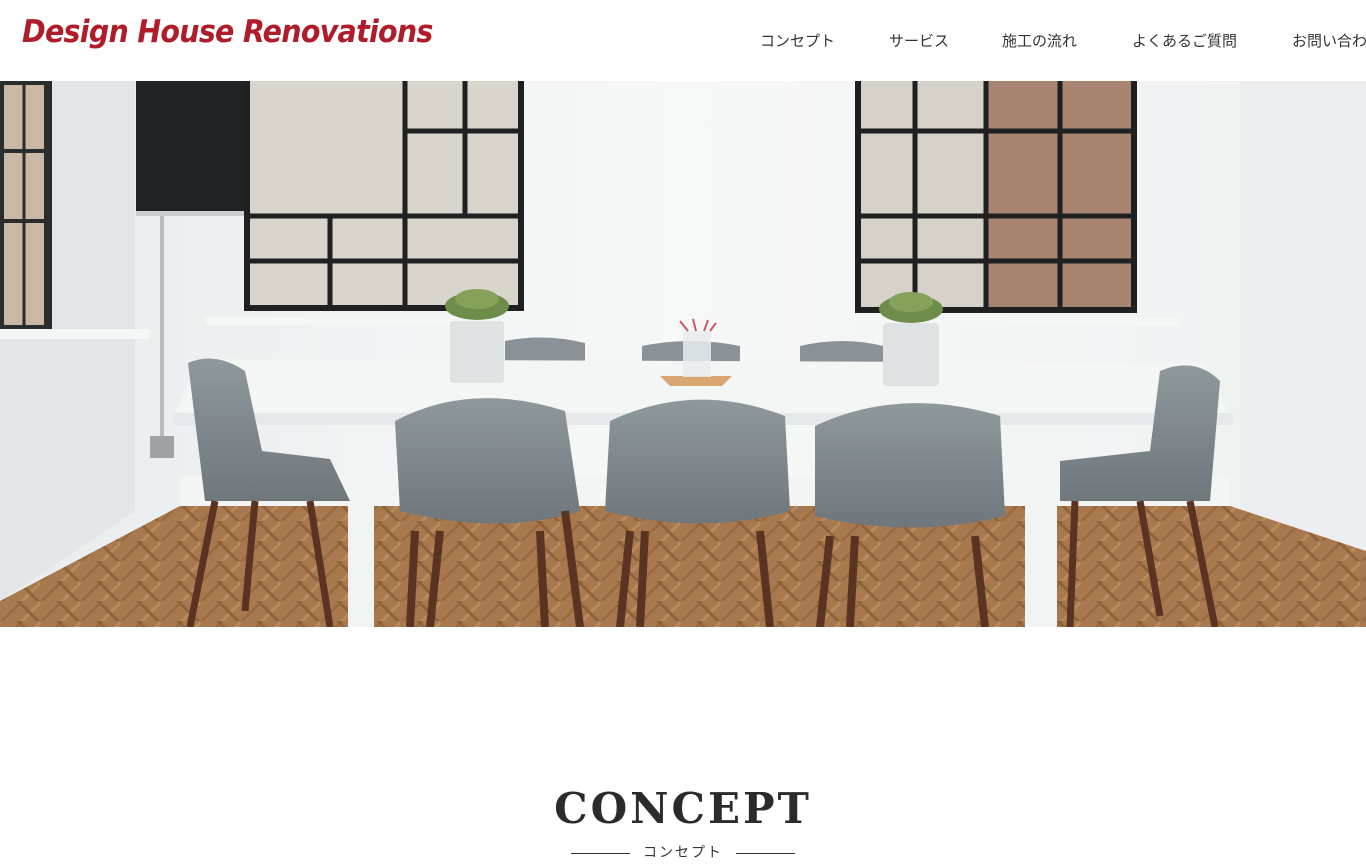  I want to click on site-logo: Design House Renovations, so click(227, 32).